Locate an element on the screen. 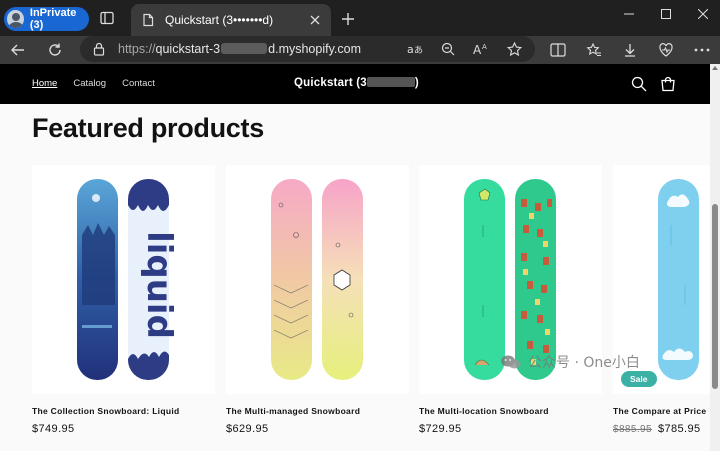 This screenshot has height=451, width=720. store-nav: Home Catalog Contact is located at coordinates (93, 83).